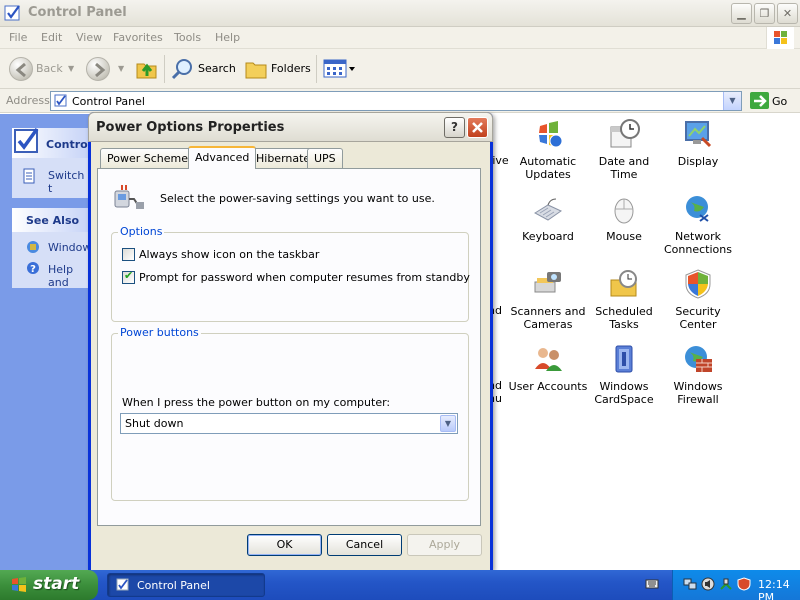 Image resolution: width=800 pixels, height=600 pixels. I want to click on item-date-and-time: Date and Time, so click(624, 149).